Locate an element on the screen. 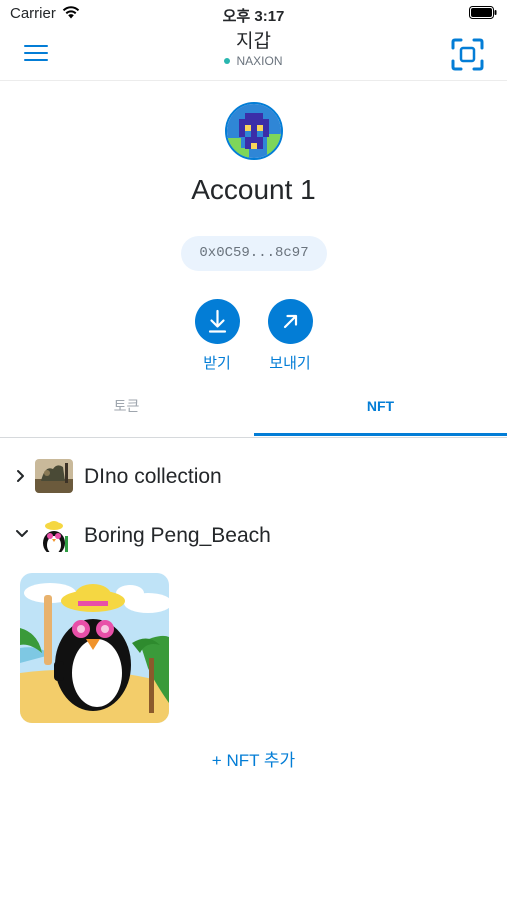  battery-icon is located at coordinates (483, 12).